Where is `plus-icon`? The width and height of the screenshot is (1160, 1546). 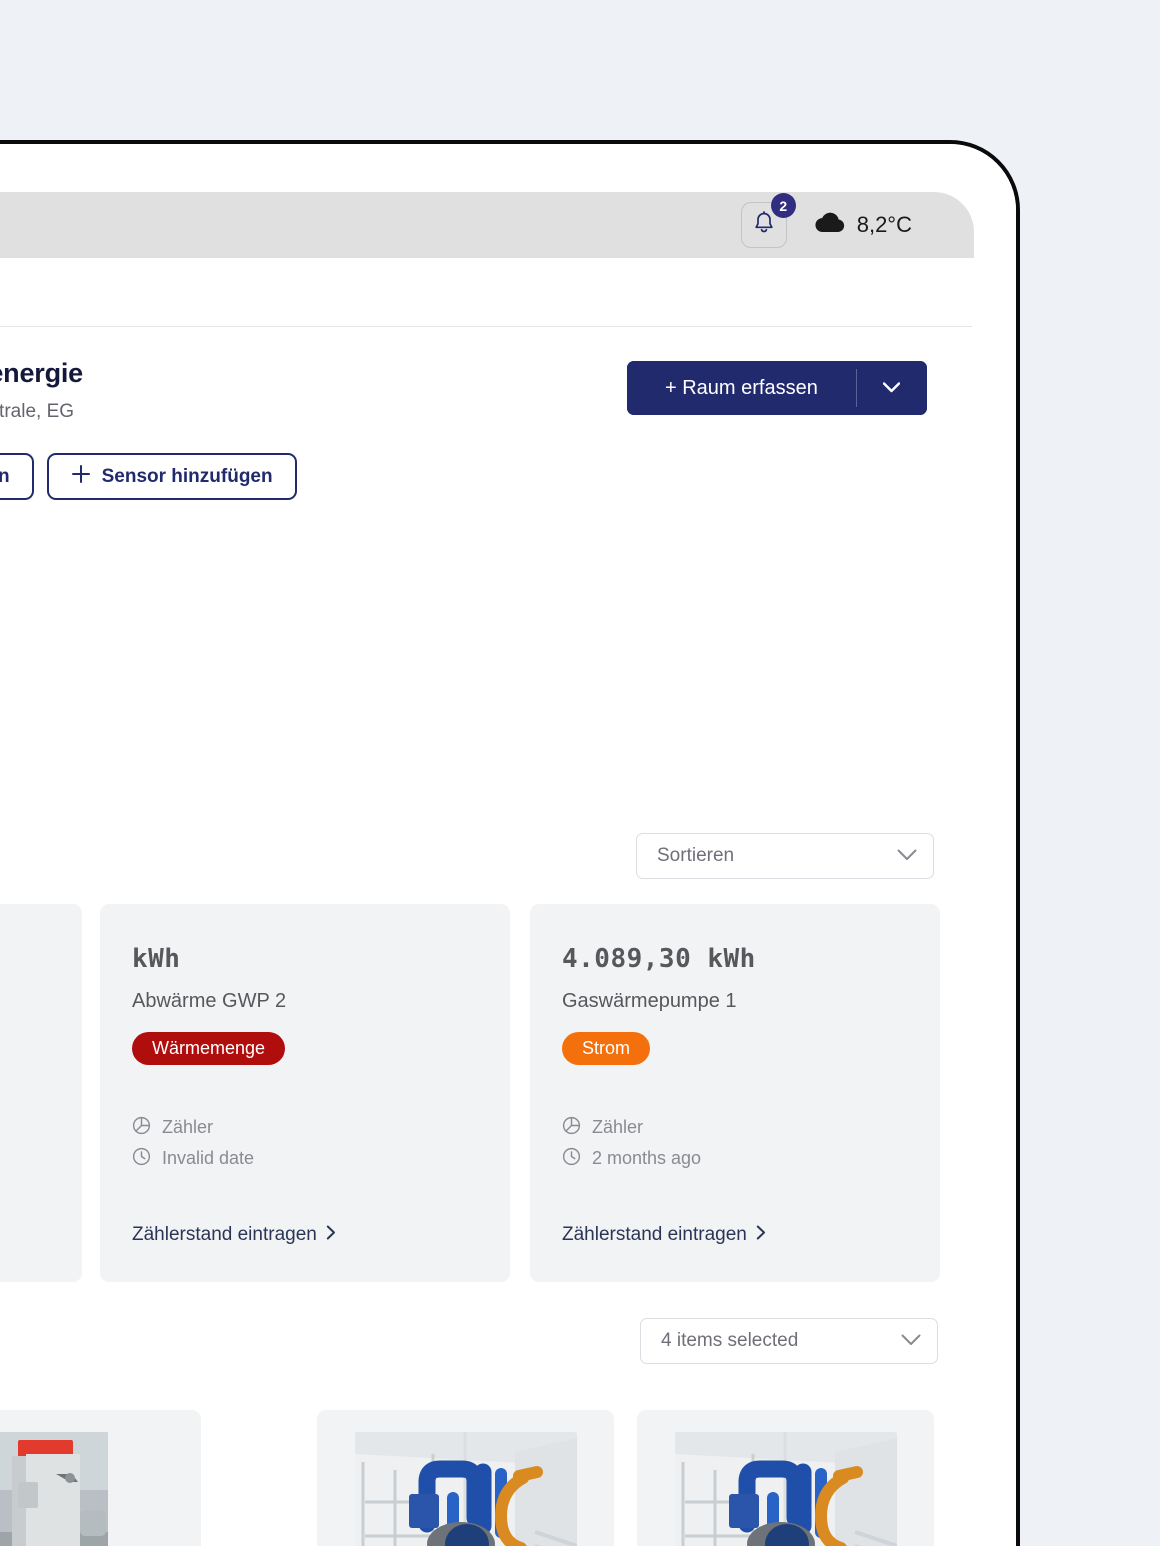
plus-icon is located at coordinates (81, 477).